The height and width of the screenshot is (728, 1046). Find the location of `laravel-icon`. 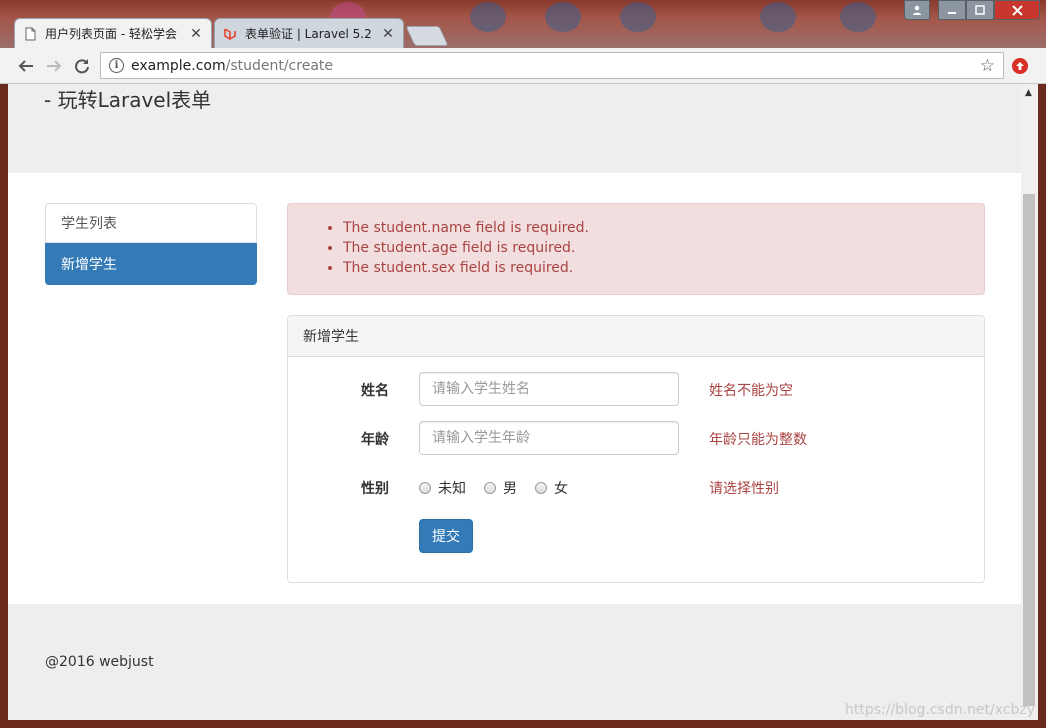

laravel-icon is located at coordinates (230, 34).